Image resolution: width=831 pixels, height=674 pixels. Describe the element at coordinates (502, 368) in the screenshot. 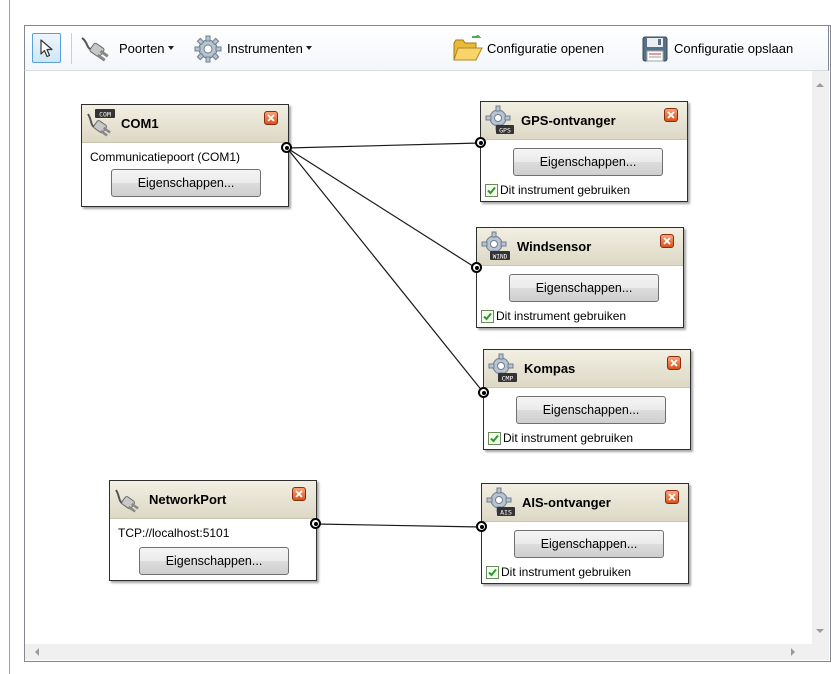

I see `gear-icon: CMP` at that location.